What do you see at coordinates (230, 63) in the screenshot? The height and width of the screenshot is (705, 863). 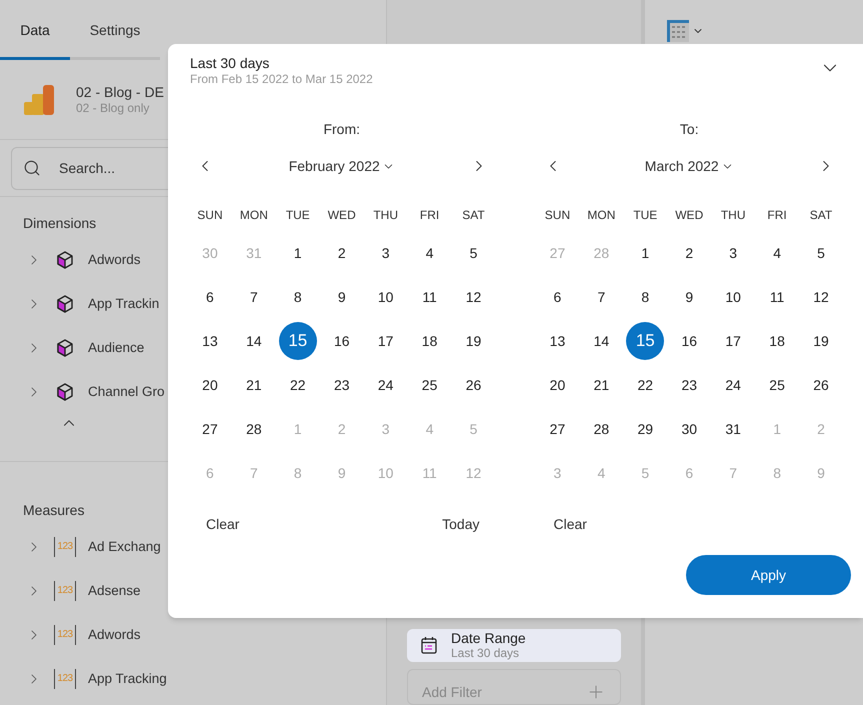 I see `popup-title: Last 30 days` at bounding box center [230, 63].